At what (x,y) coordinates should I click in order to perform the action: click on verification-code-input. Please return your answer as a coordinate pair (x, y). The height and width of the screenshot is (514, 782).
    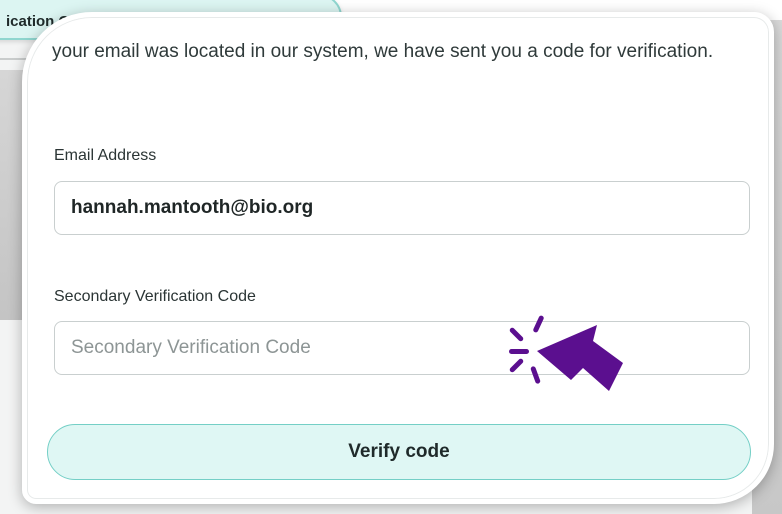
    Looking at the image, I should click on (410, 348).